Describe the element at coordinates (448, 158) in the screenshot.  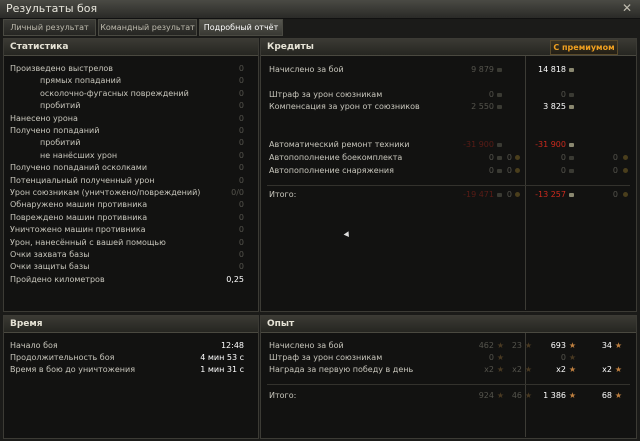
I see `credits-row: Автопополнение боекомплекта 0 0 0 0` at that location.